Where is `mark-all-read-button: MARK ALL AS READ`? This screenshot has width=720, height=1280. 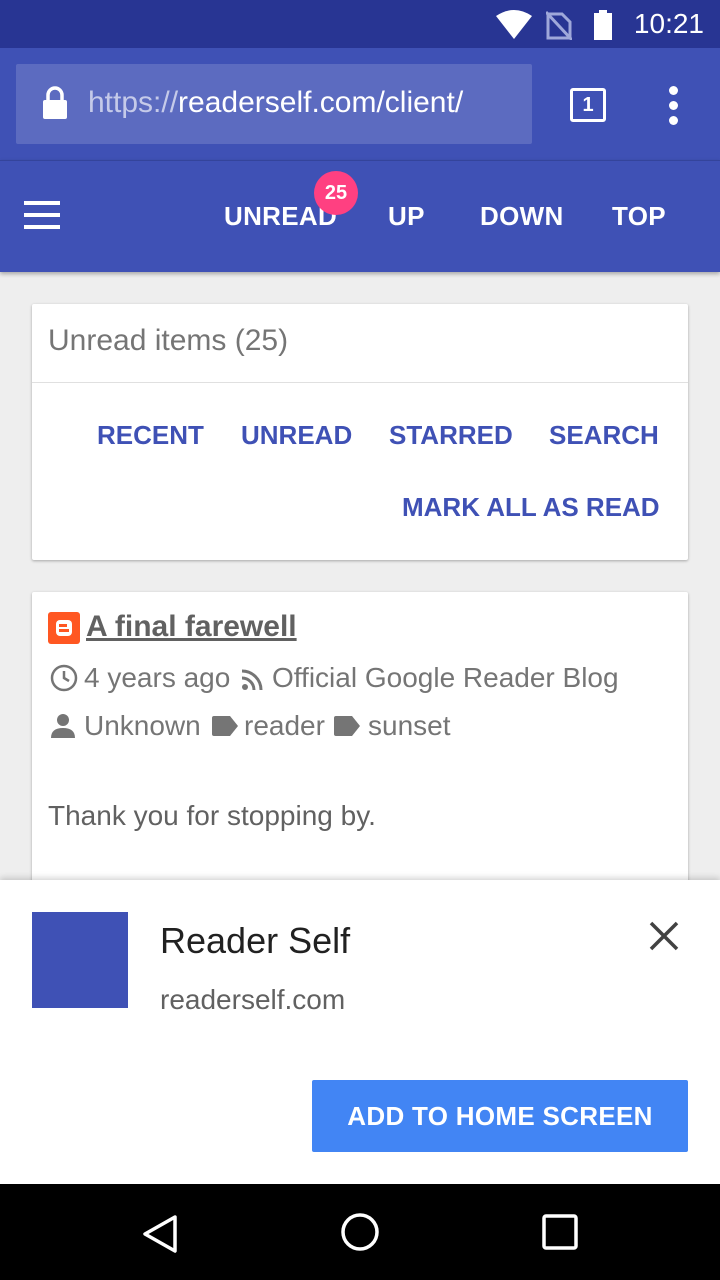
mark-all-read-button: MARK ALL AS READ is located at coordinates (531, 507).